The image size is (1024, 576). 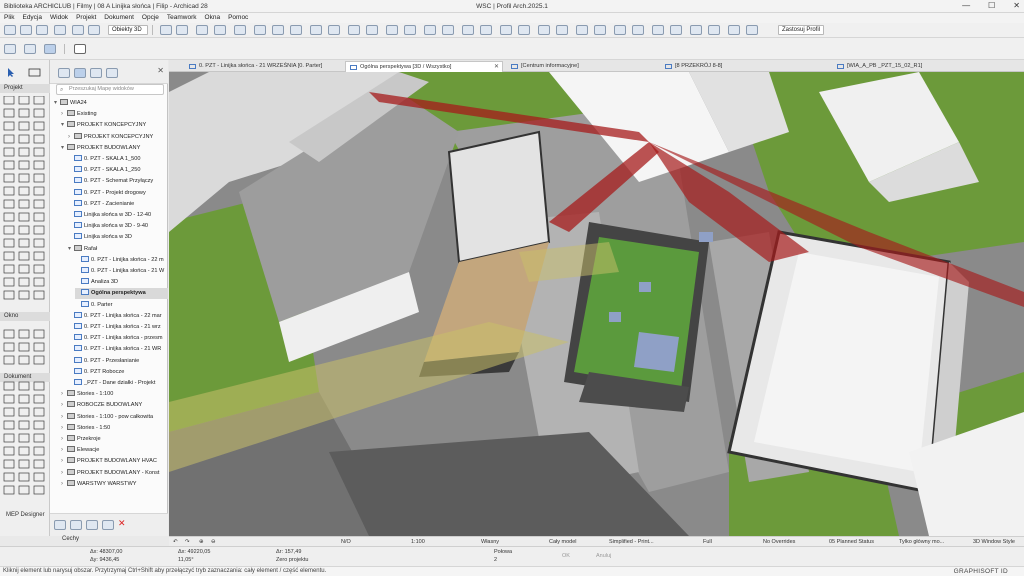 What do you see at coordinates (80, 49) in the screenshot?
I see `pointer-icon` at bounding box center [80, 49].